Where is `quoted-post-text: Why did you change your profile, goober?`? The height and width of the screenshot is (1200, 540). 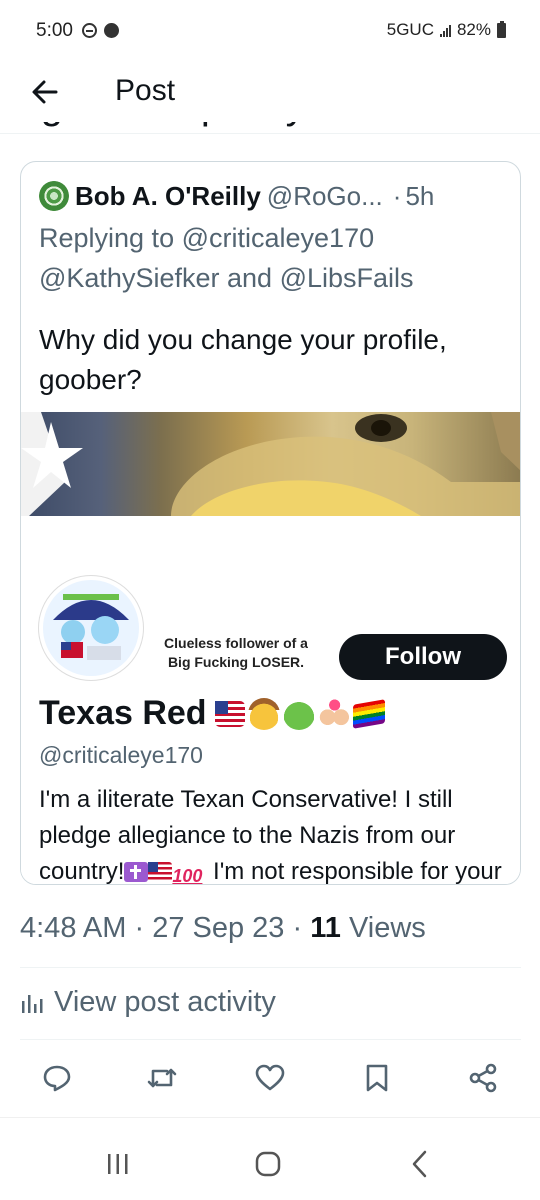
quoted-post-text: Why did you change your profile, goober? is located at coordinates (243, 359).